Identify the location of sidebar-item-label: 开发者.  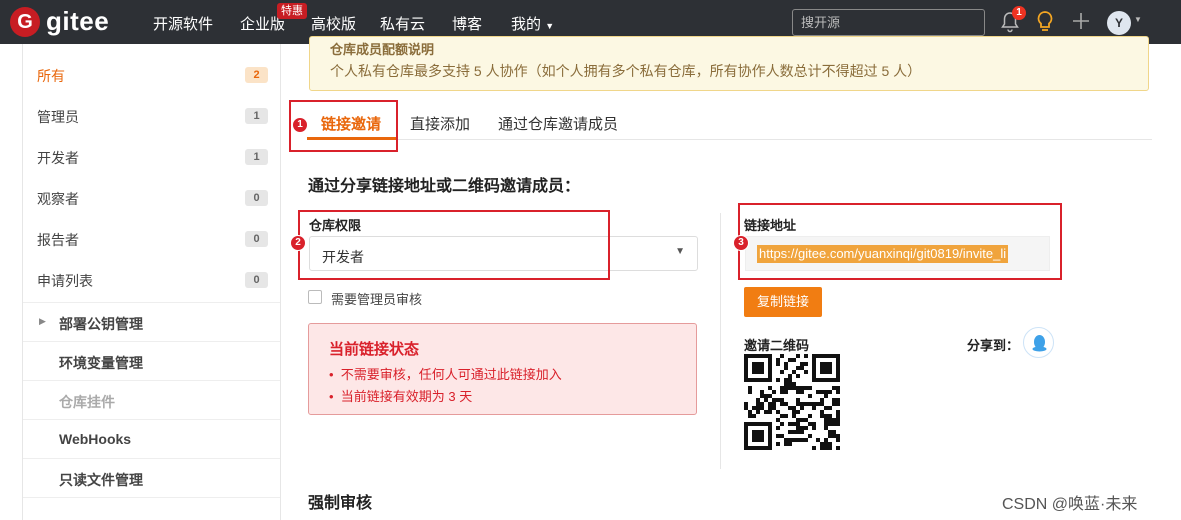
(58, 158).